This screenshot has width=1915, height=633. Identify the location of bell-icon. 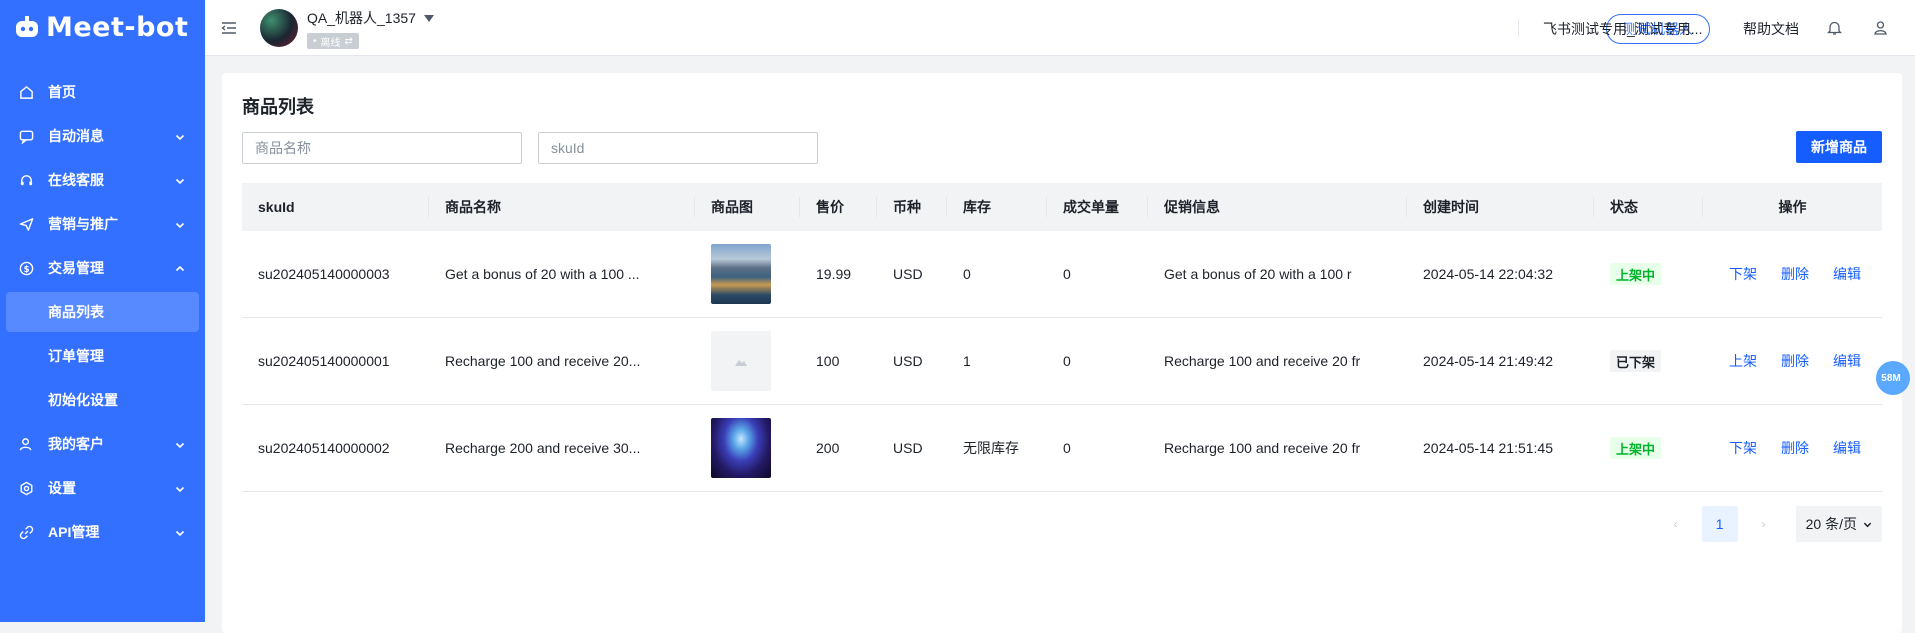
(1834, 30).